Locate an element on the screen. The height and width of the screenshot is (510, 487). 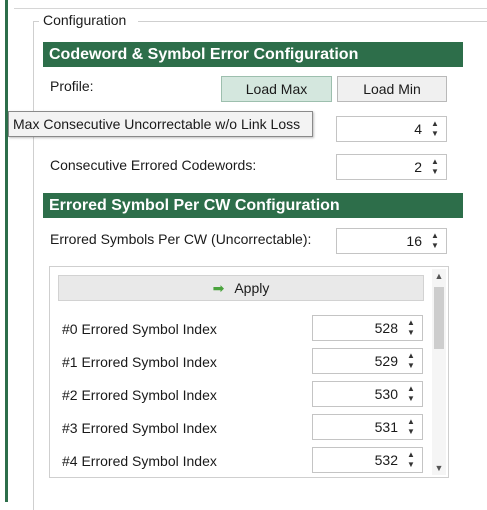
apply-button: ➡ Apply is located at coordinates (241, 288).